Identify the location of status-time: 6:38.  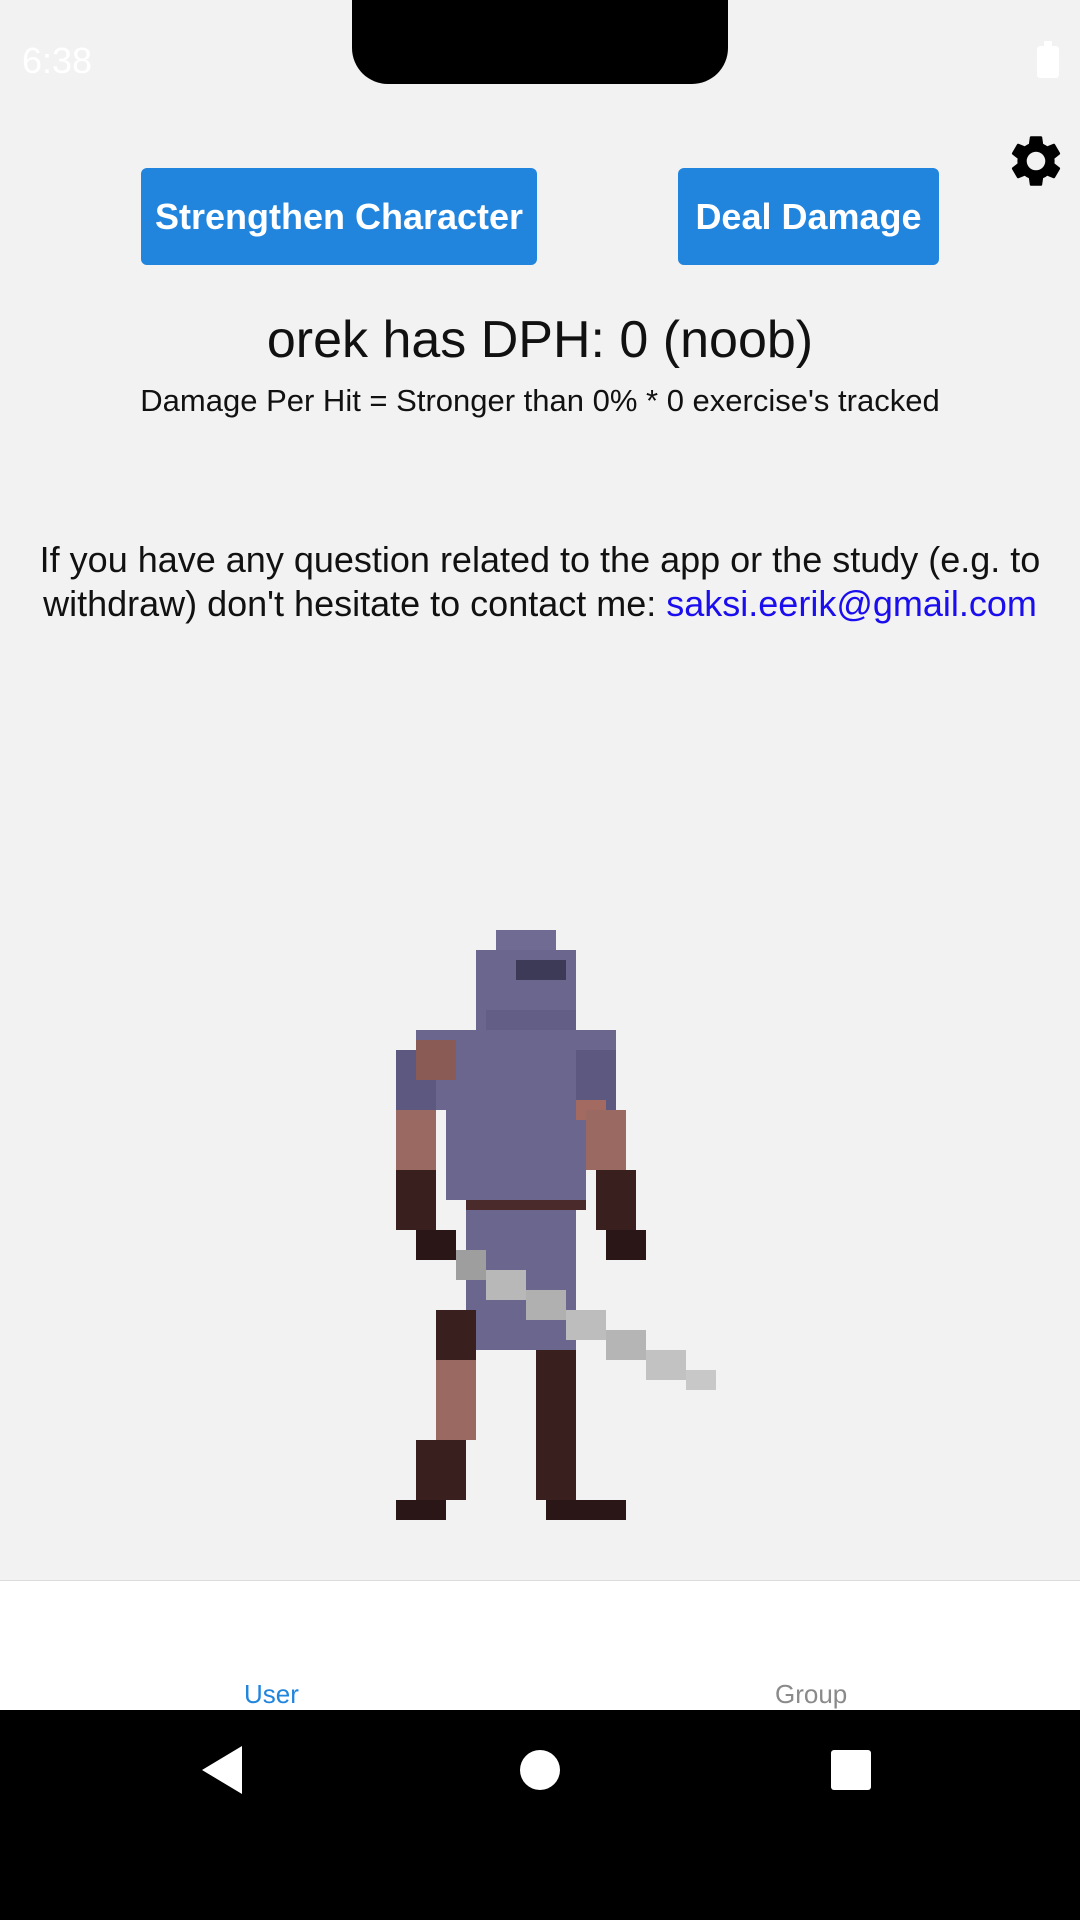
(57, 60).